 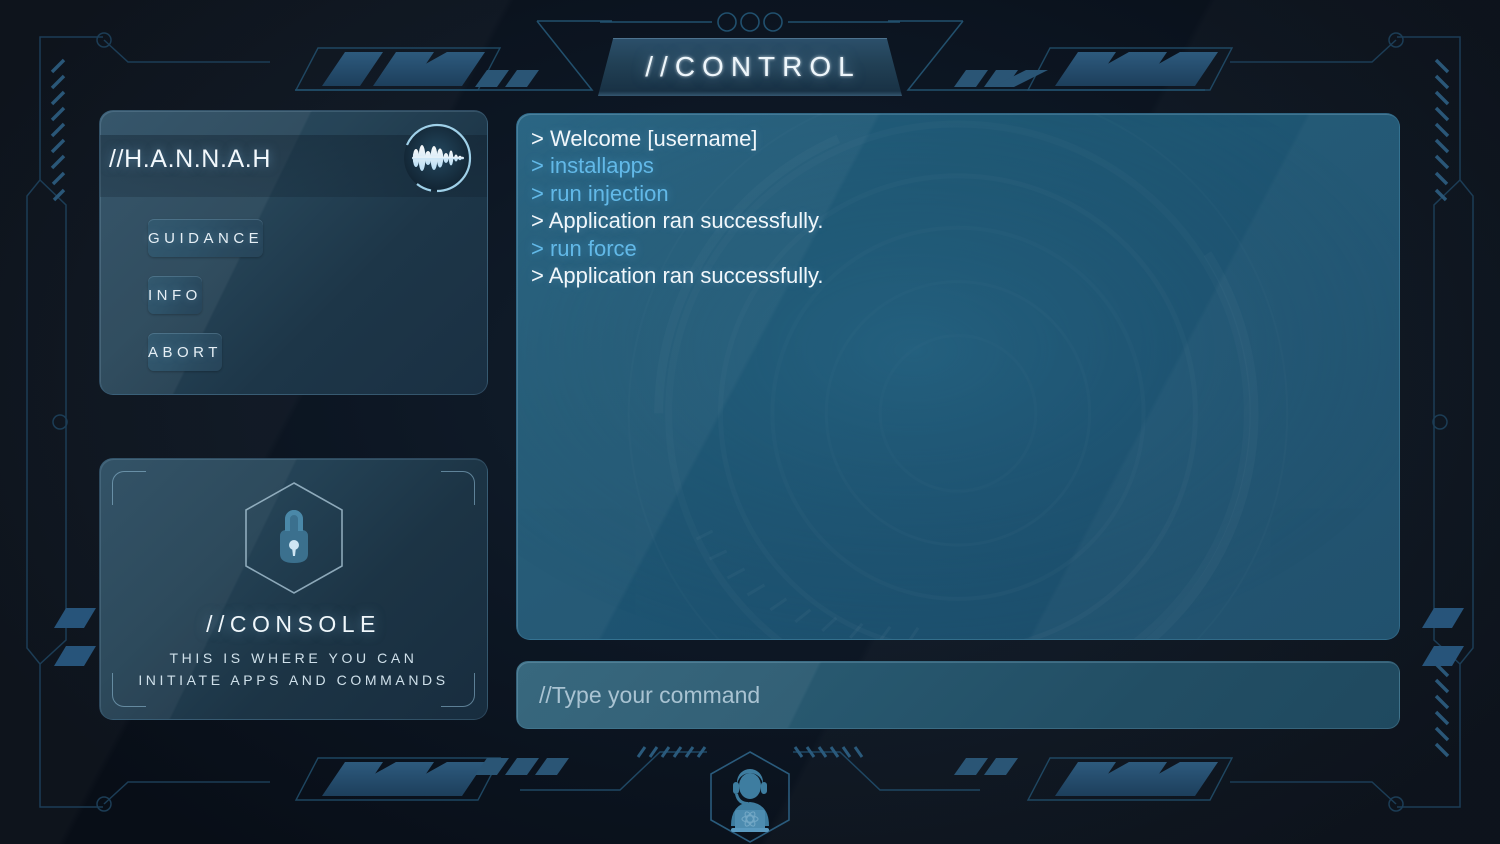 What do you see at coordinates (522, 766) in the screenshot?
I see `chevron-small-bottom-left` at bounding box center [522, 766].